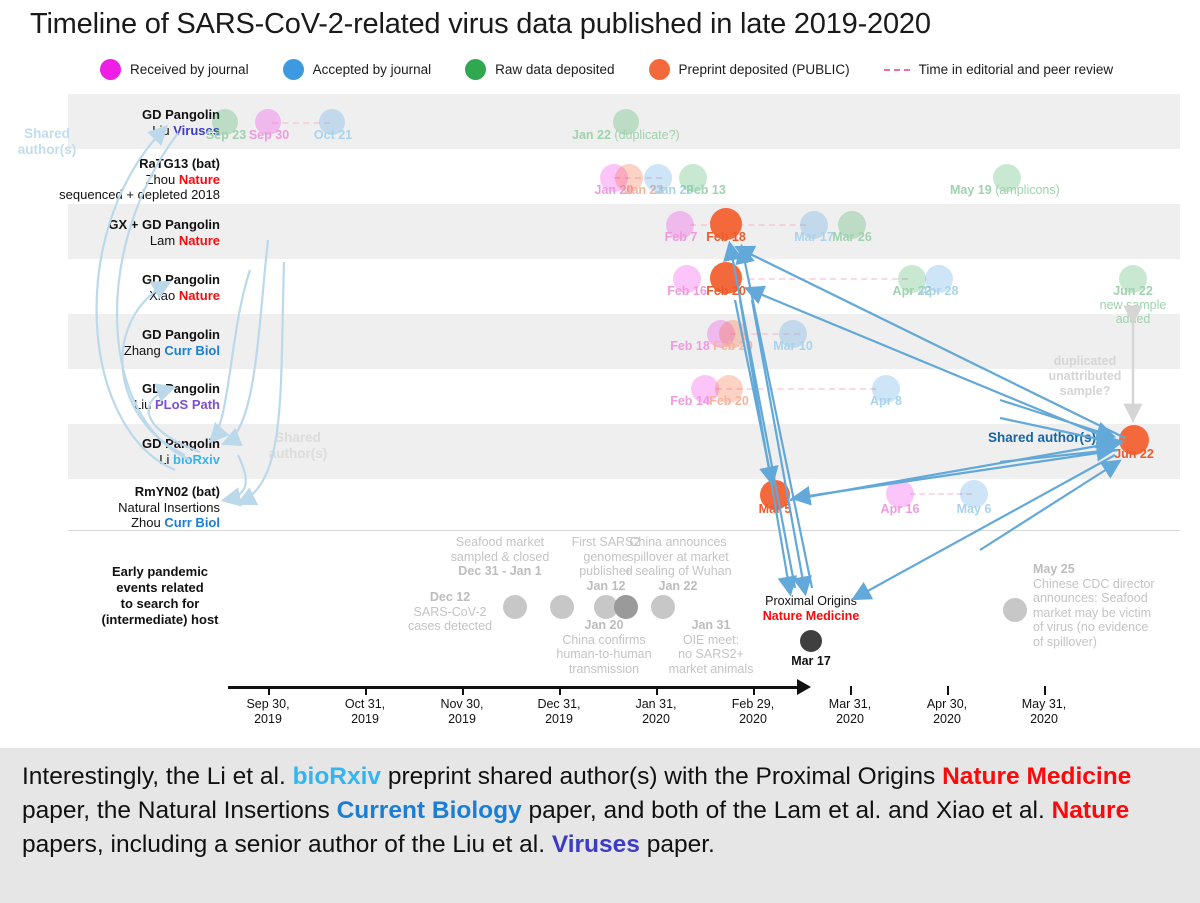 This screenshot has width=1200, height=903. Describe the element at coordinates (139, 194) in the screenshot. I see `row-label-line3: sequenced + depleted 2018` at that location.